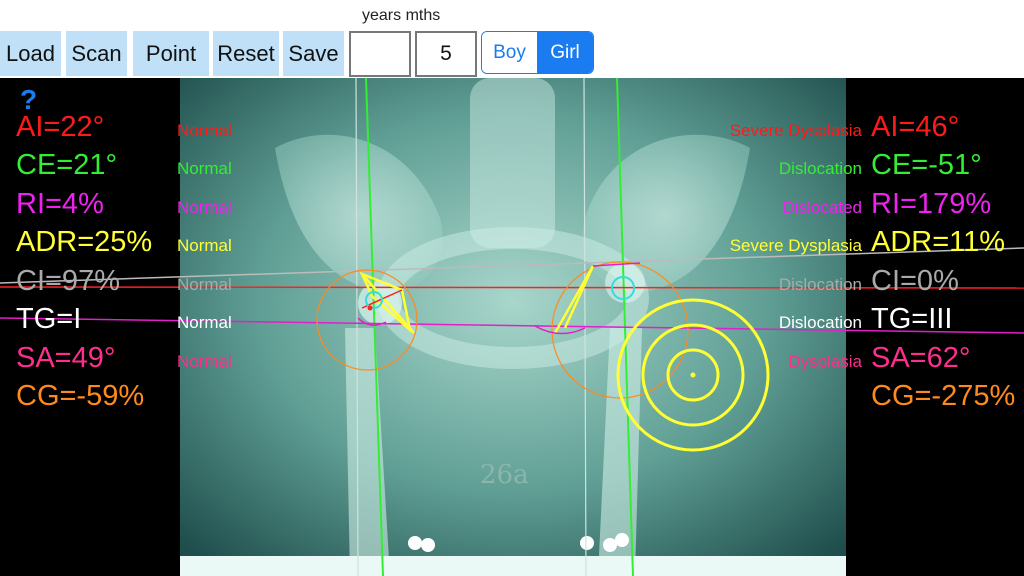 This screenshot has height=576, width=1024. Describe the element at coordinates (66, 358) in the screenshot. I see `left-sa-value: SA=49°` at that location.